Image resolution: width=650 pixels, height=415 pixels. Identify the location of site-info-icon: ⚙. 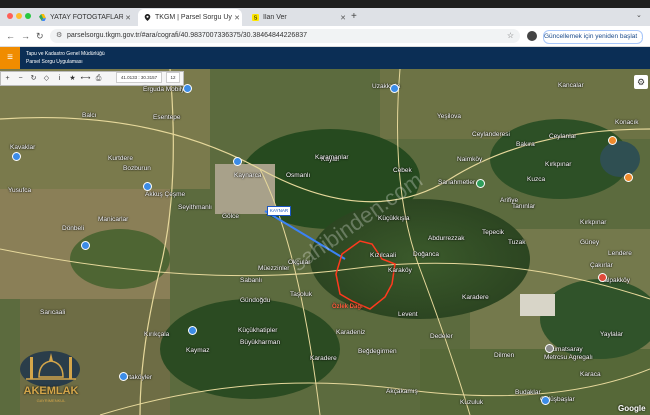
(59, 36).